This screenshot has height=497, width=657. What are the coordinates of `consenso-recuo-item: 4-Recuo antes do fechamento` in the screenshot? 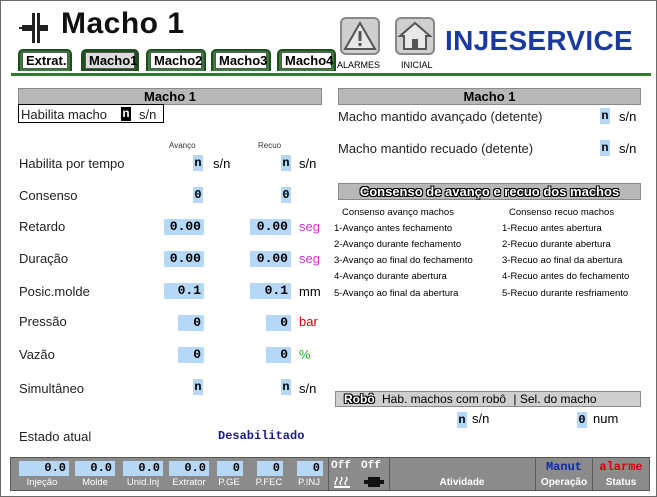 It's located at (566, 276).